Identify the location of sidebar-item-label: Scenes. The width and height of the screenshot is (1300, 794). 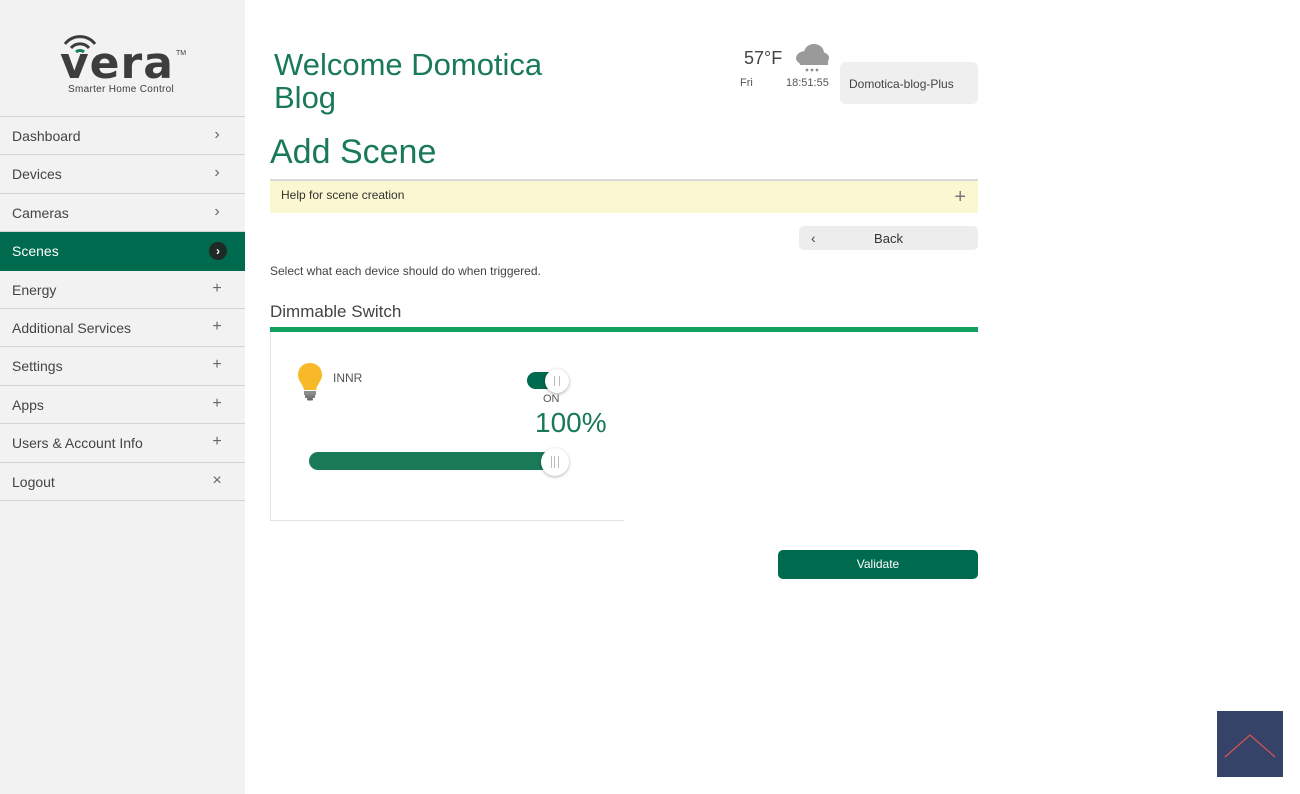
(35, 251).